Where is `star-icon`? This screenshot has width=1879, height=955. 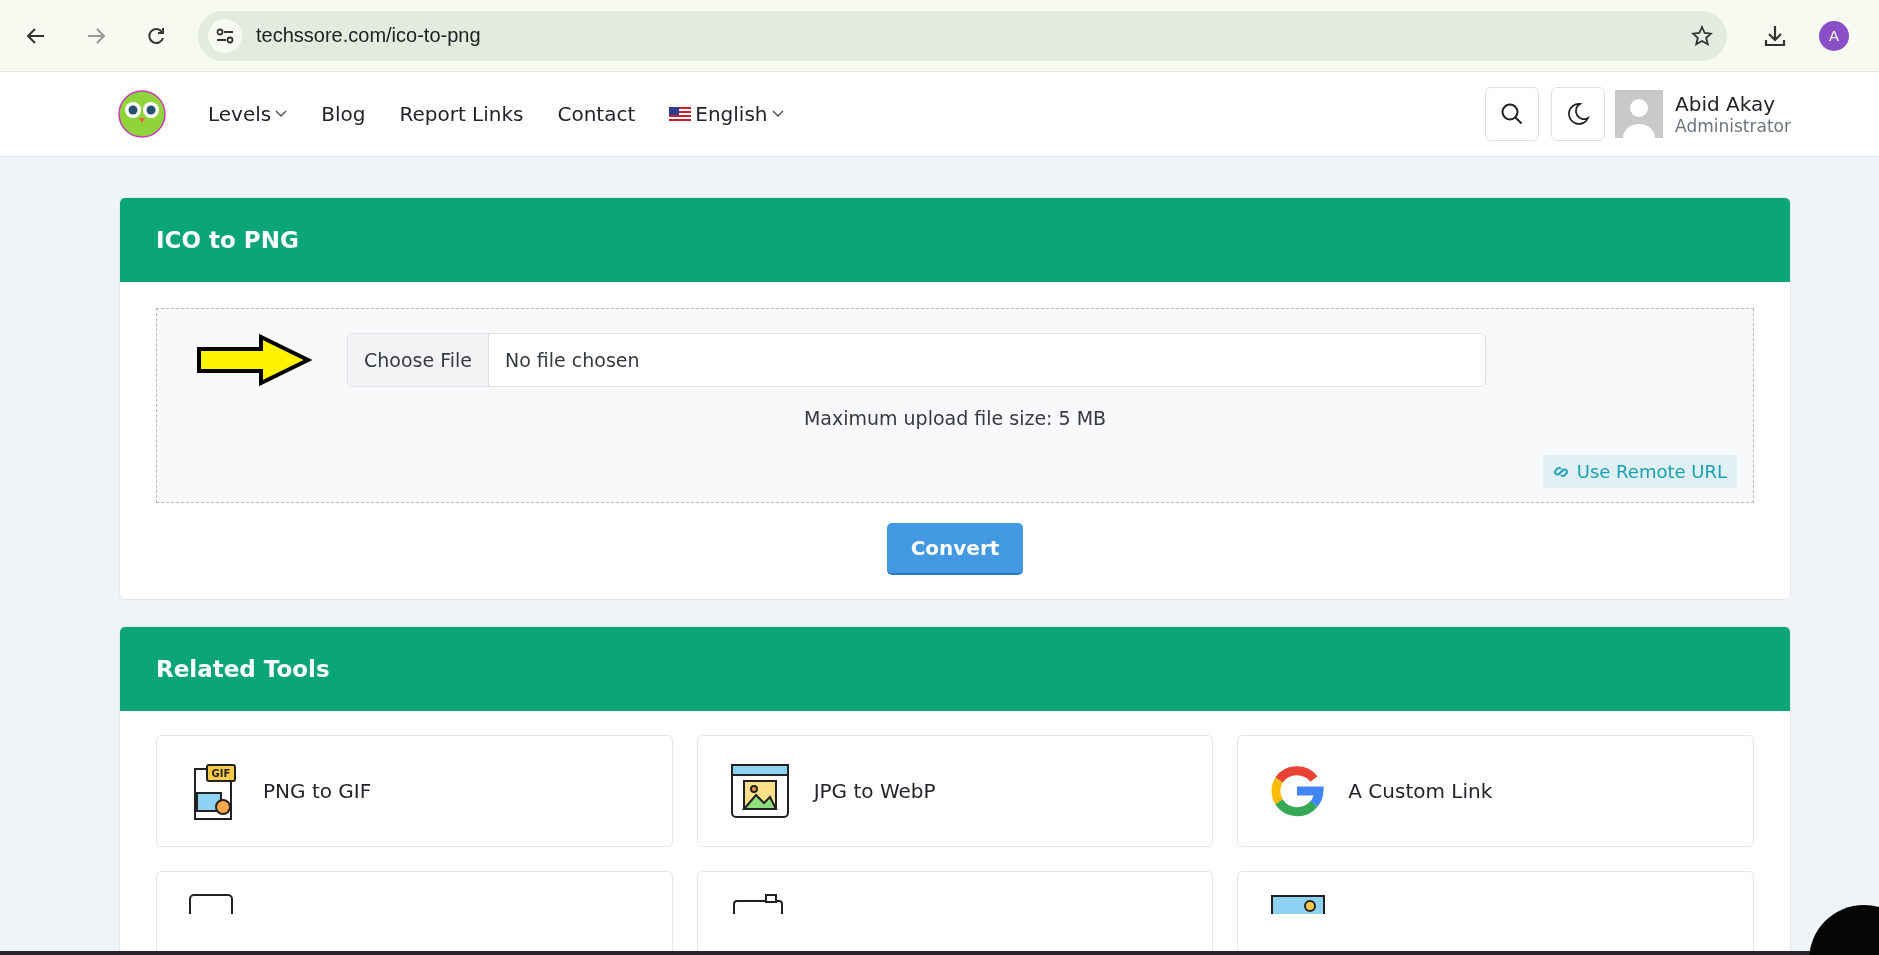
star-icon is located at coordinates (1702, 35).